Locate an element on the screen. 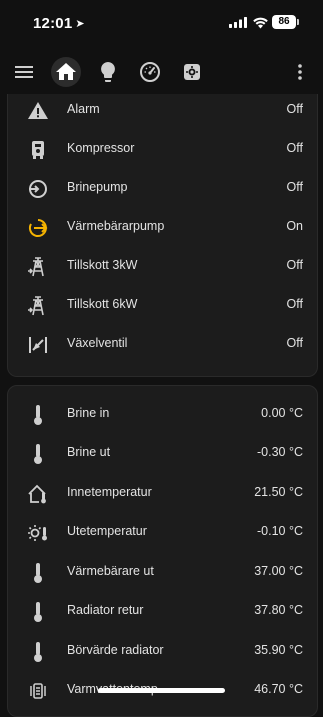 This screenshot has height=717, width=323. settings-icon is located at coordinates (192, 72).